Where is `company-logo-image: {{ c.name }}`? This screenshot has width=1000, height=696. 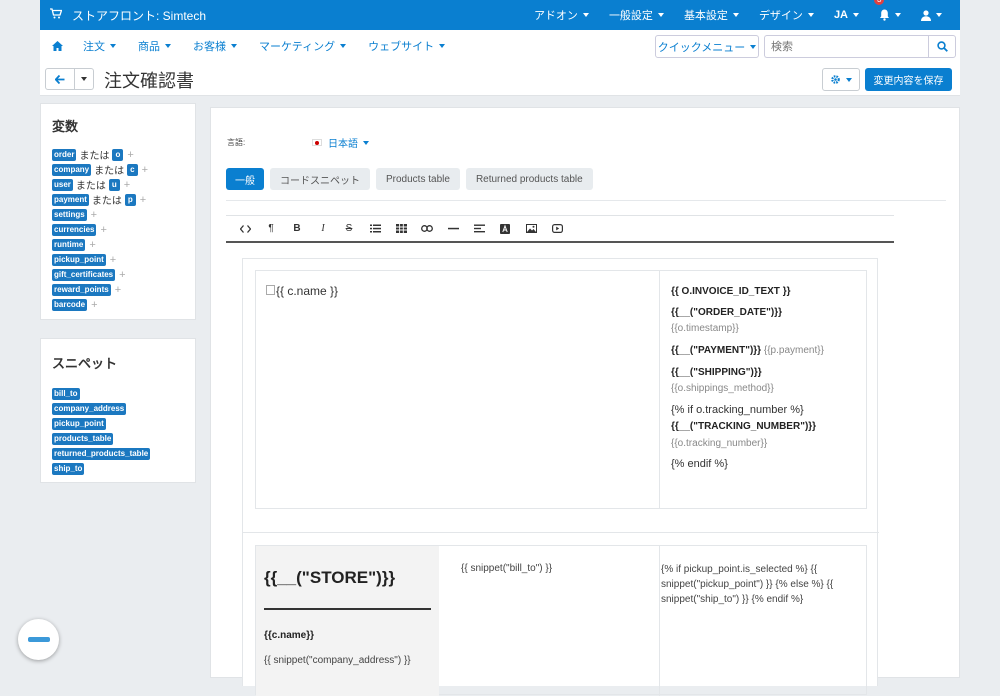
company-logo-image: {{ c.name }} is located at coordinates (302, 291).